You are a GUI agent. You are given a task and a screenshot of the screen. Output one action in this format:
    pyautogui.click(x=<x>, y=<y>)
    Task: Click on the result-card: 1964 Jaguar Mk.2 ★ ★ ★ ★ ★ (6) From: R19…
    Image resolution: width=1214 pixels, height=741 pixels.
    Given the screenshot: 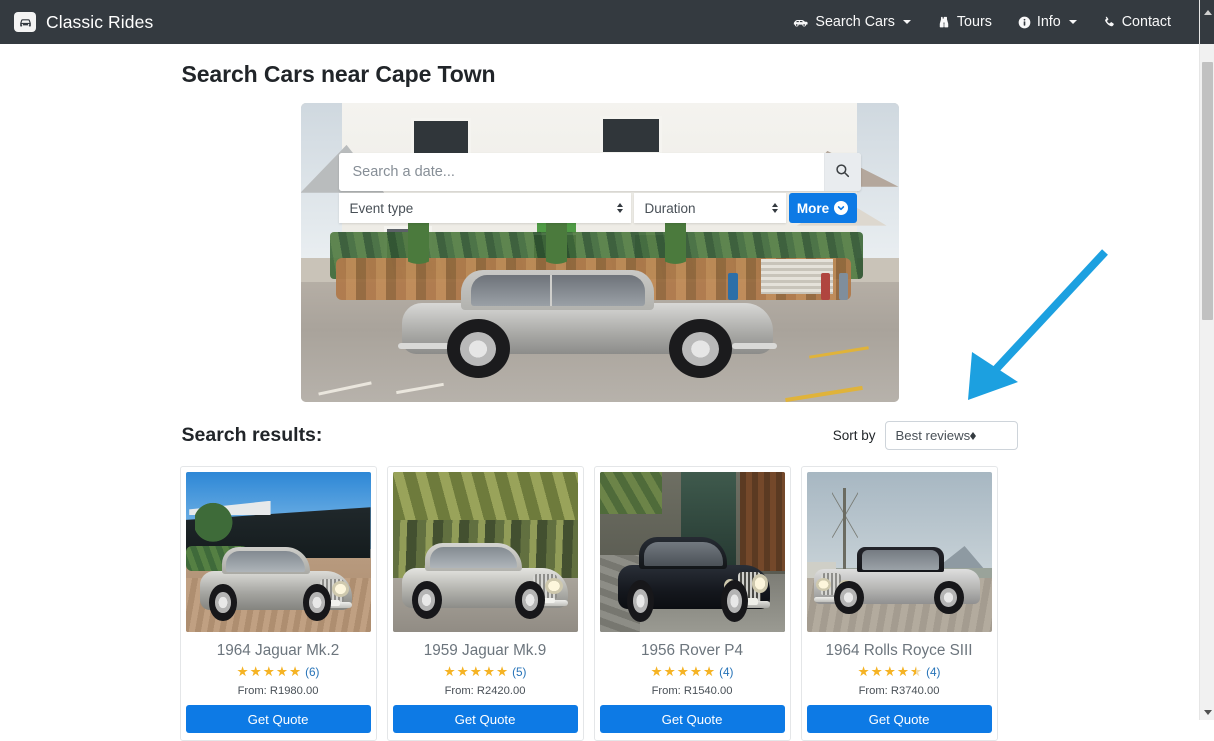 What is the action you would take?
    pyautogui.click(x=278, y=603)
    